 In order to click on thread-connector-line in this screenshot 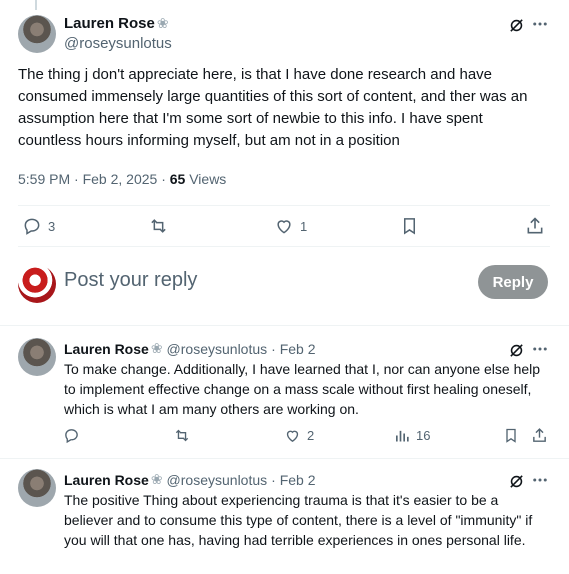, I will do `click(36, 5)`.